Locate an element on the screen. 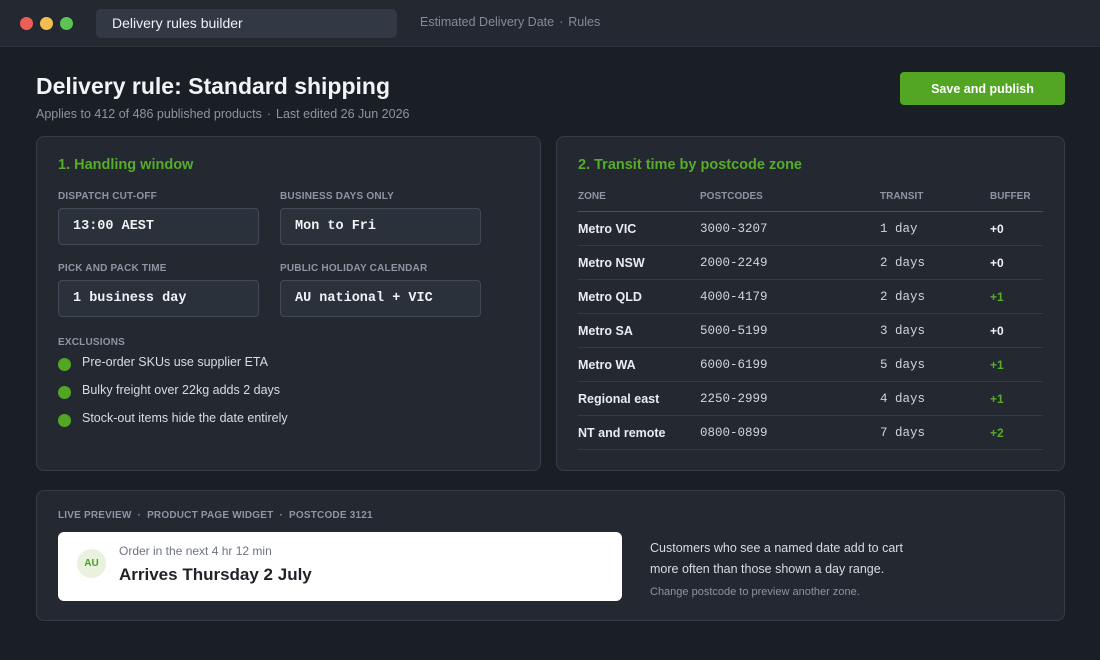  column-header-transit: TRANSIT is located at coordinates (935, 198).